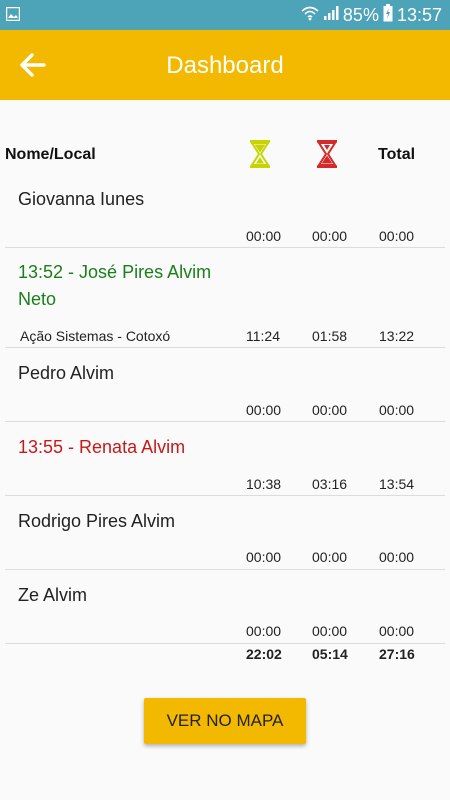  What do you see at coordinates (330, 654) in the screenshot?
I see `total-red: 05:14` at bounding box center [330, 654].